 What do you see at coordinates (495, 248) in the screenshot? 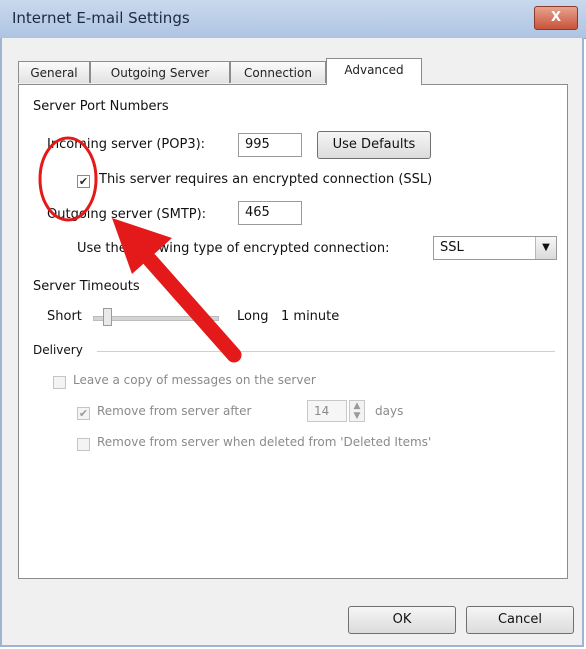
I see `encryption-type-select: SSL ▼` at bounding box center [495, 248].